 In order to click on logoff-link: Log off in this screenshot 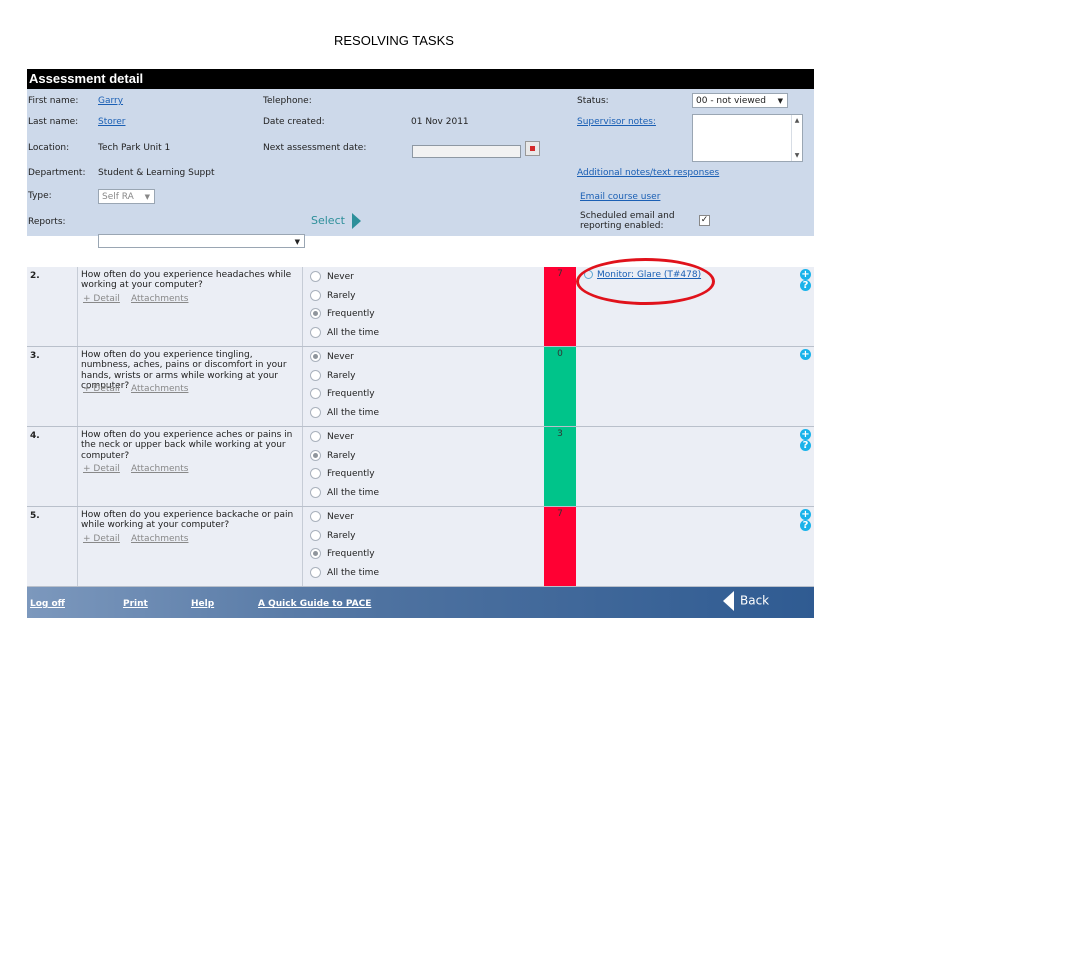, I will do `click(47, 604)`.